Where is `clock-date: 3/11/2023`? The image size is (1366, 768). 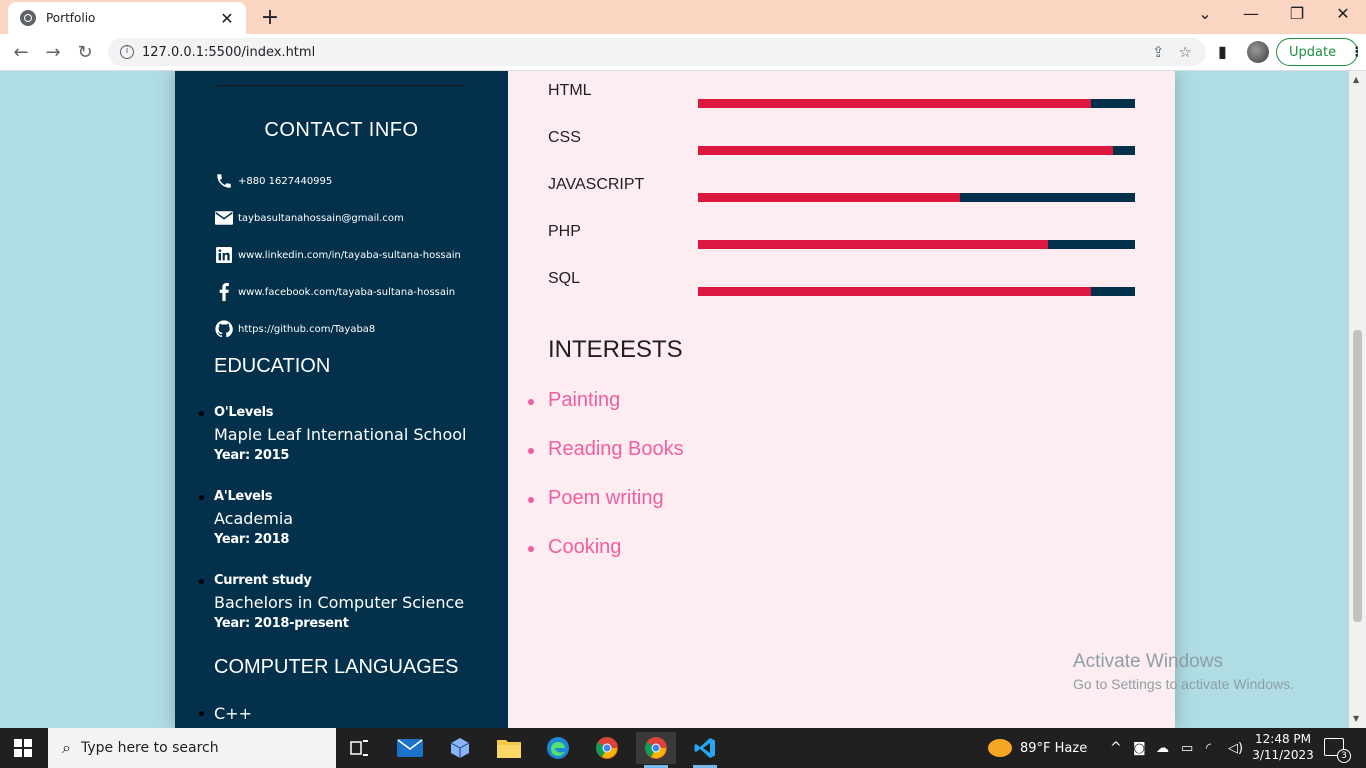 clock-date: 3/11/2023 is located at coordinates (1283, 755).